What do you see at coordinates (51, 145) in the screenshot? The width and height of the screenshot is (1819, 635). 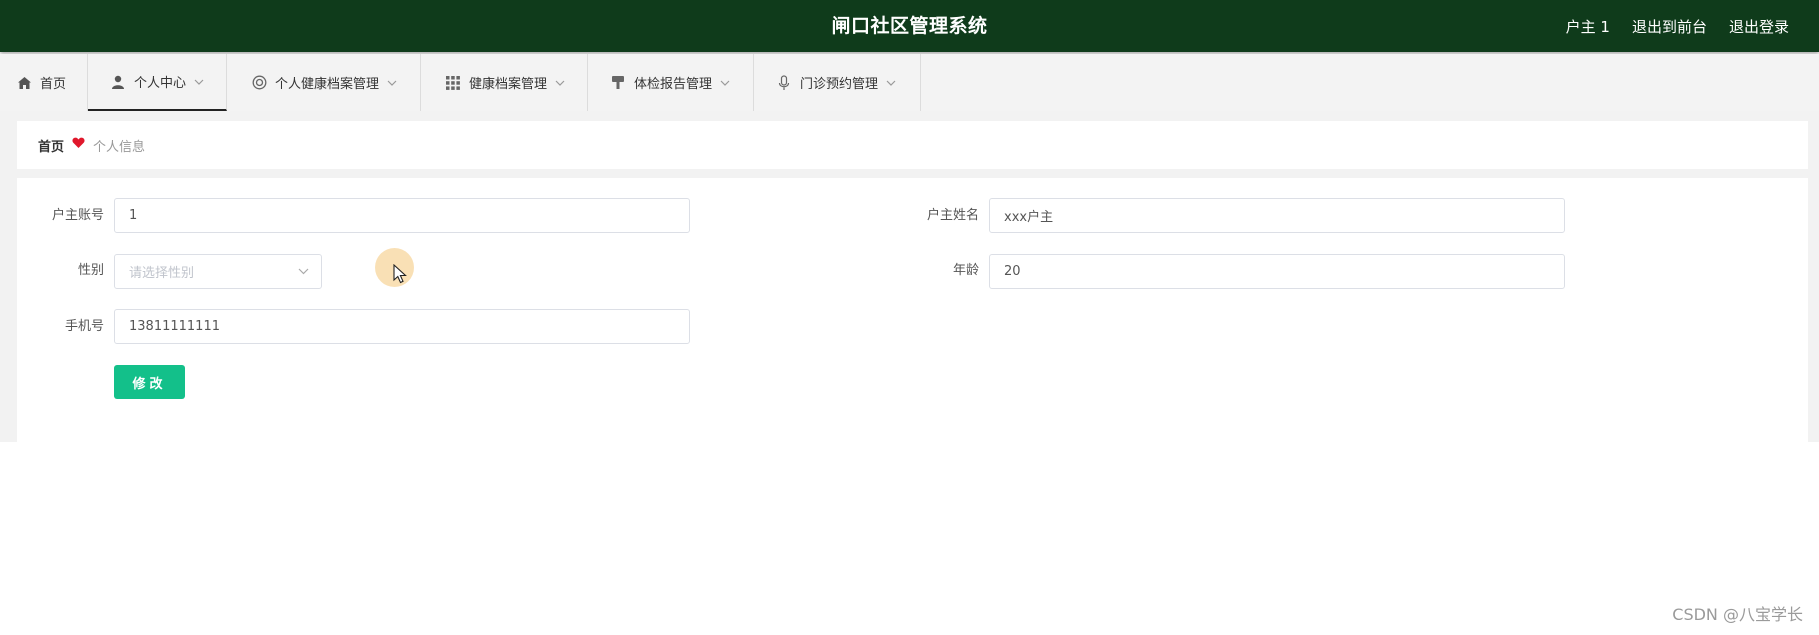 I see `breadcrumb-home: 首页` at bounding box center [51, 145].